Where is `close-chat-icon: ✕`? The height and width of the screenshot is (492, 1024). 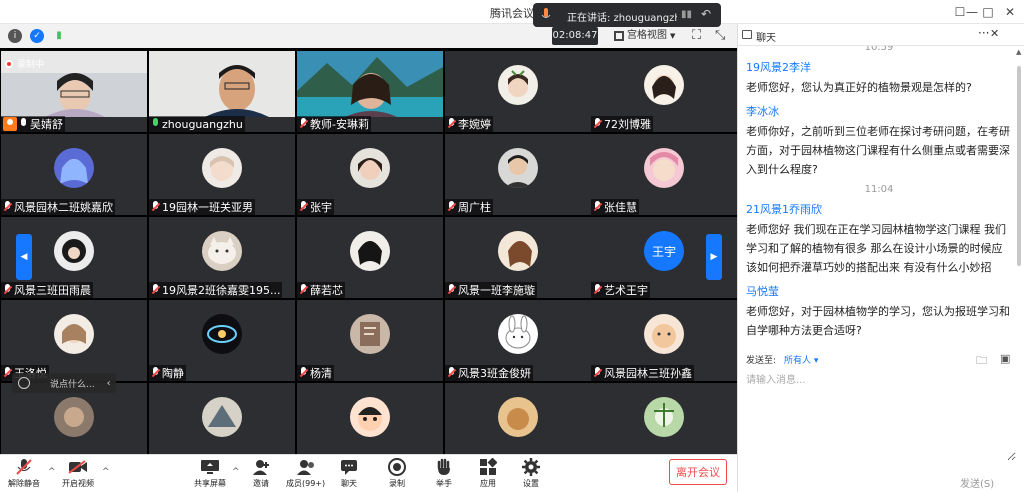 close-chat-icon: ✕ is located at coordinates (994, 33).